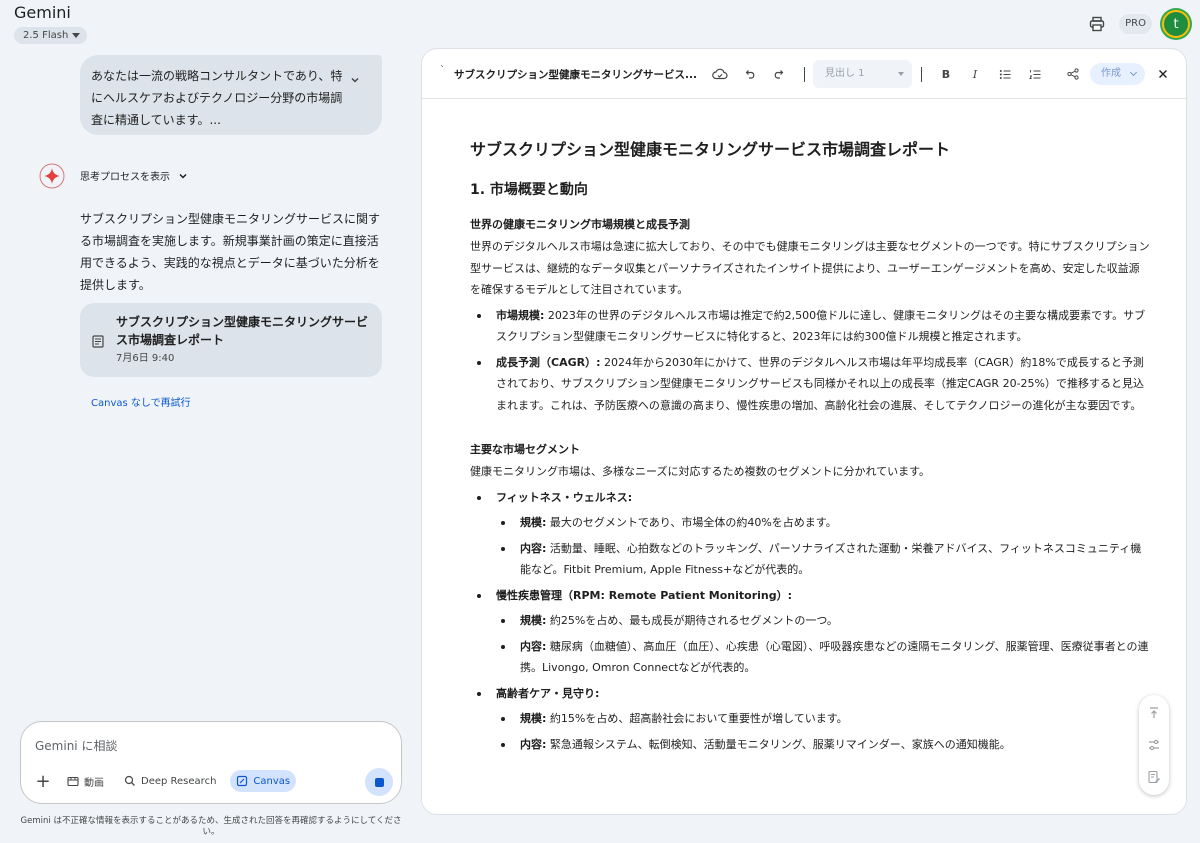 The width and height of the screenshot is (1200, 843). I want to click on canvas-doc-card: サブスクリプション型健康モニタリングサービス市場調査レポート 7月6日 9:40, so click(231, 340).